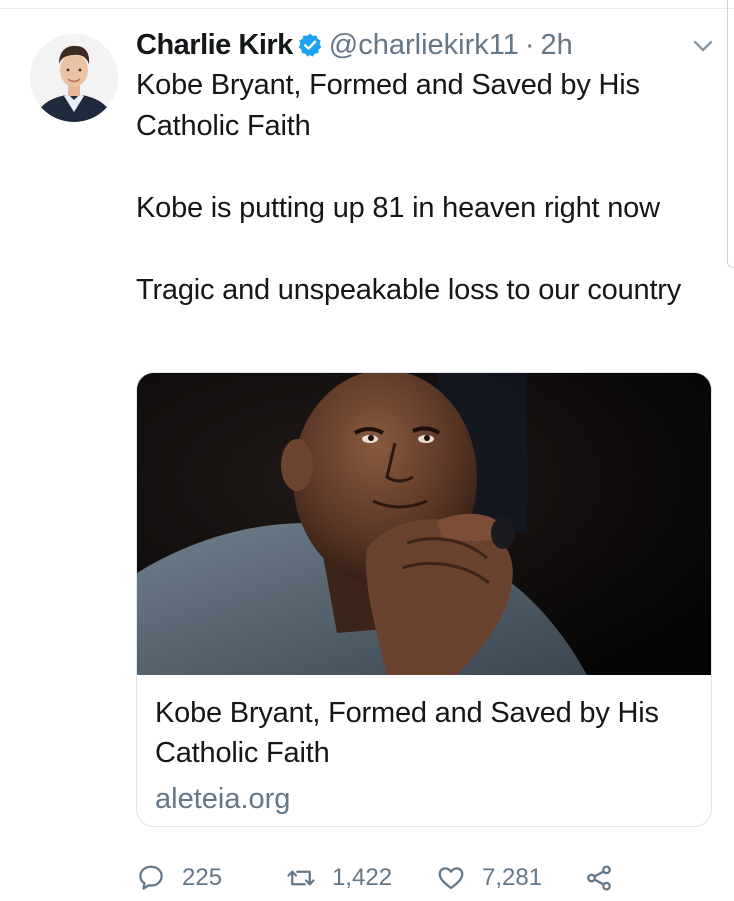 The image size is (734, 901). Describe the element at coordinates (367, 4) in the screenshot. I see `top-divider` at that location.